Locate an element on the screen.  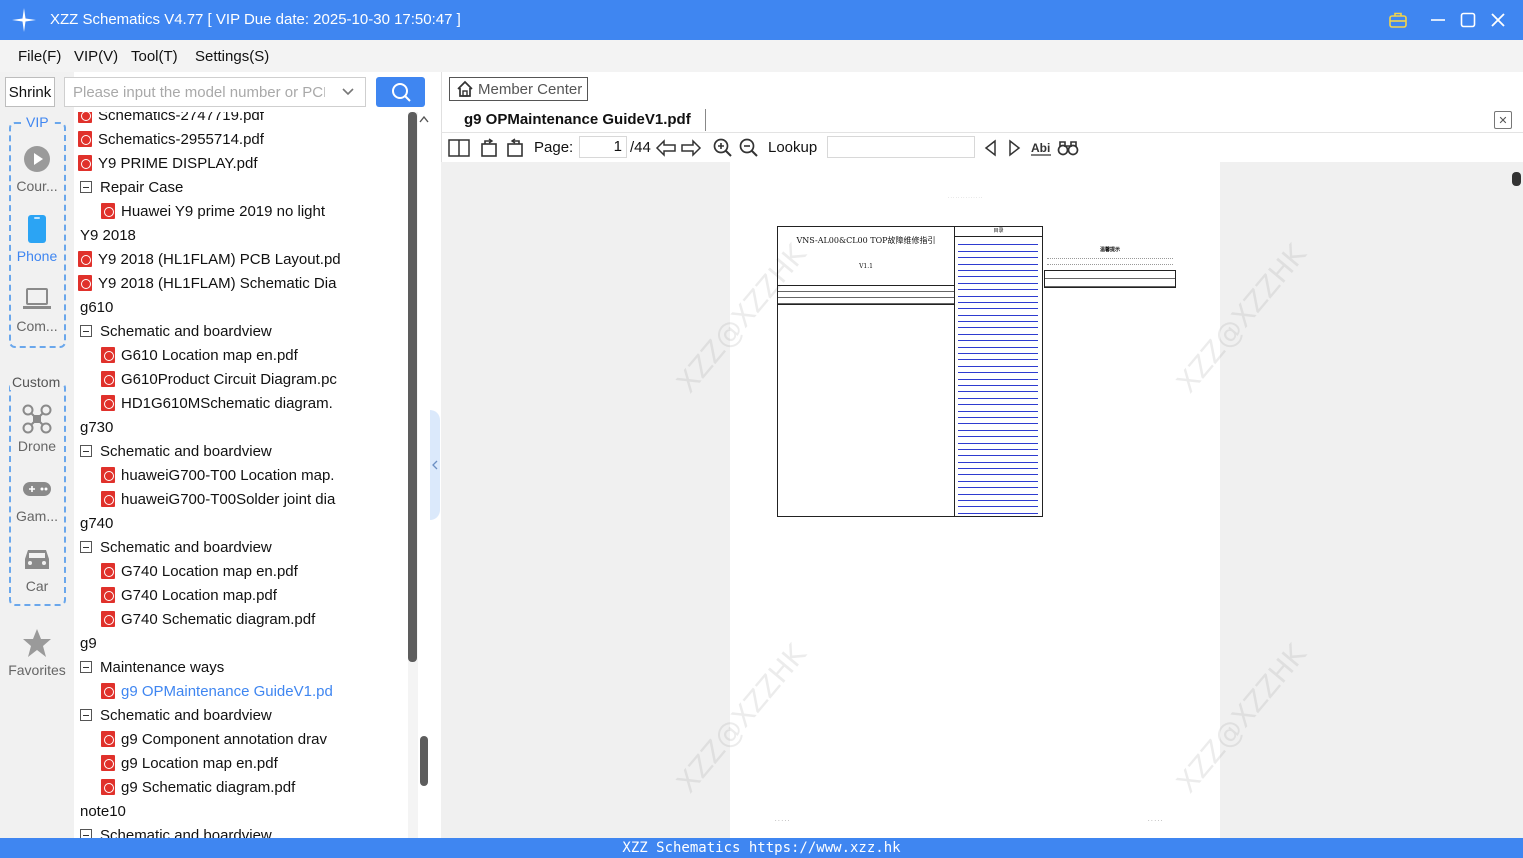
tree-file-item: G740 Location map en.pdf is located at coordinates (199, 571).